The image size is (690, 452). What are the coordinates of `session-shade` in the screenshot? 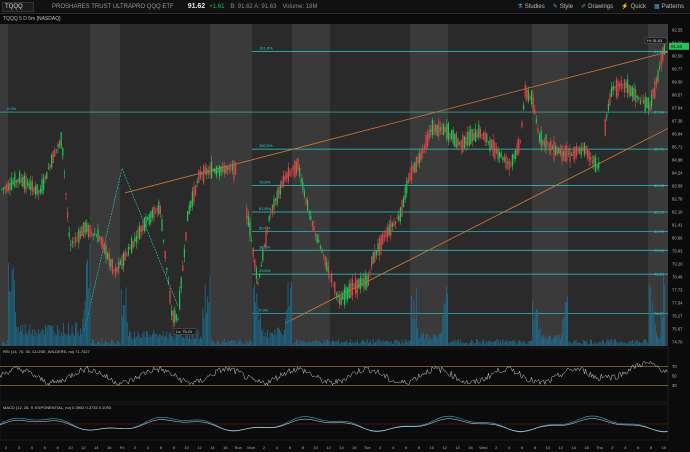 It's located at (105, 185).